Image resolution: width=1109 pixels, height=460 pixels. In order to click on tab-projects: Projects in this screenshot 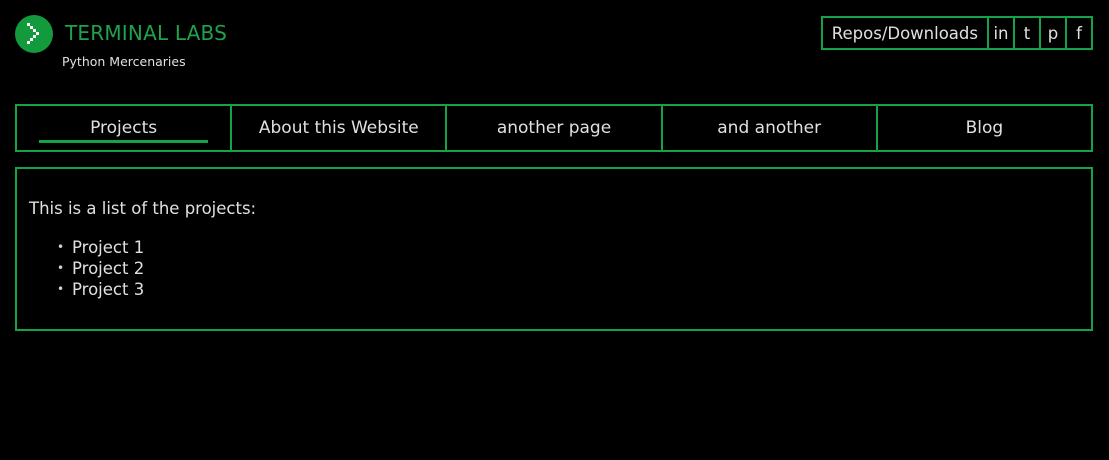, I will do `click(124, 128)`.